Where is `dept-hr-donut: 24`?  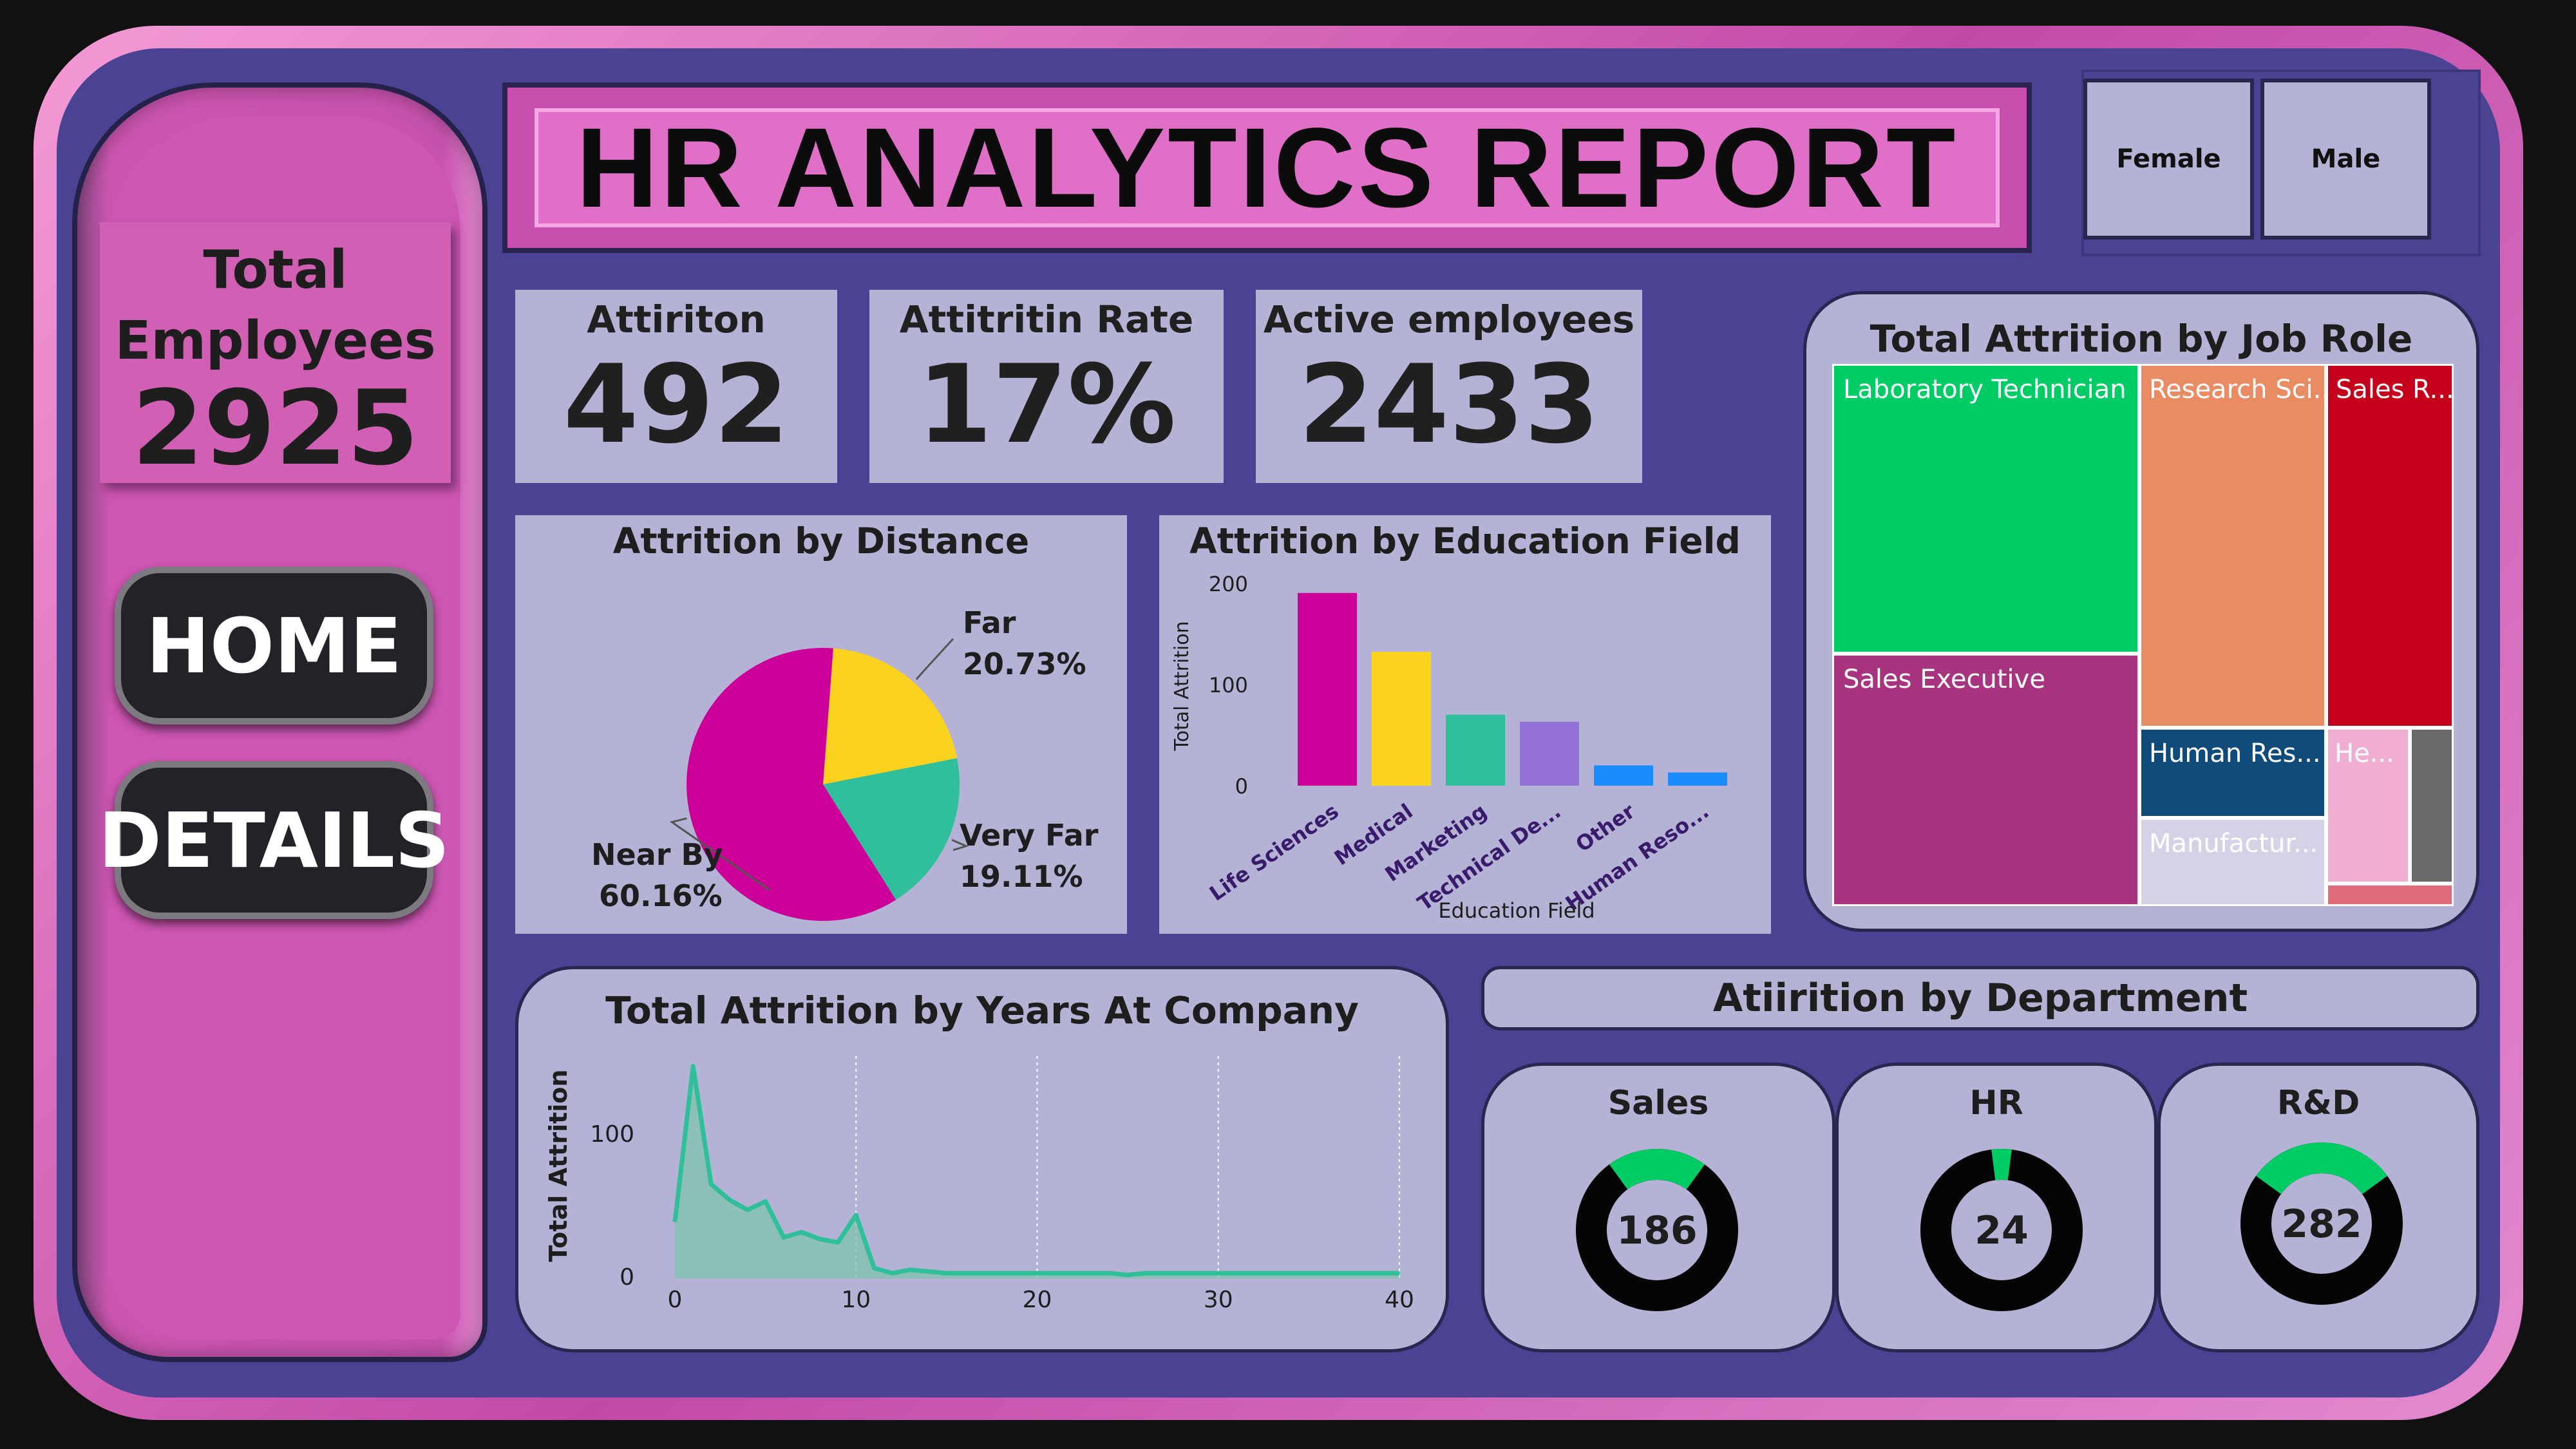
dept-hr-donut: 24 is located at coordinates (2002, 1230).